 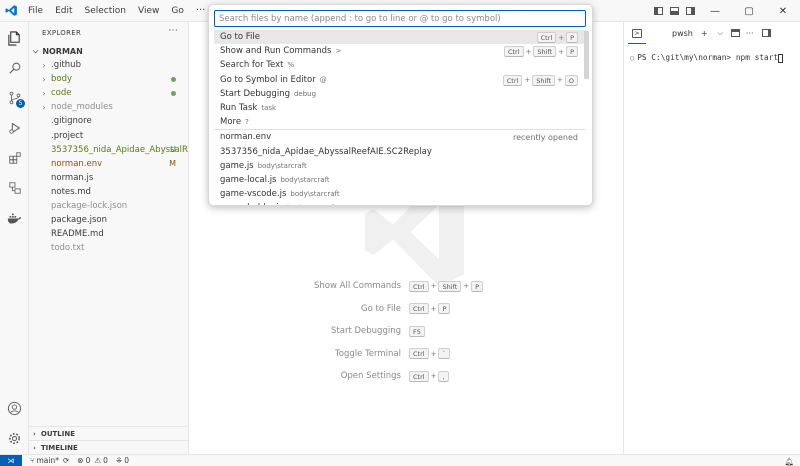 What do you see at coordinates (14, 238) in the screenshot?
I see `activity-bar: 5` at bounding box center [14, 238].